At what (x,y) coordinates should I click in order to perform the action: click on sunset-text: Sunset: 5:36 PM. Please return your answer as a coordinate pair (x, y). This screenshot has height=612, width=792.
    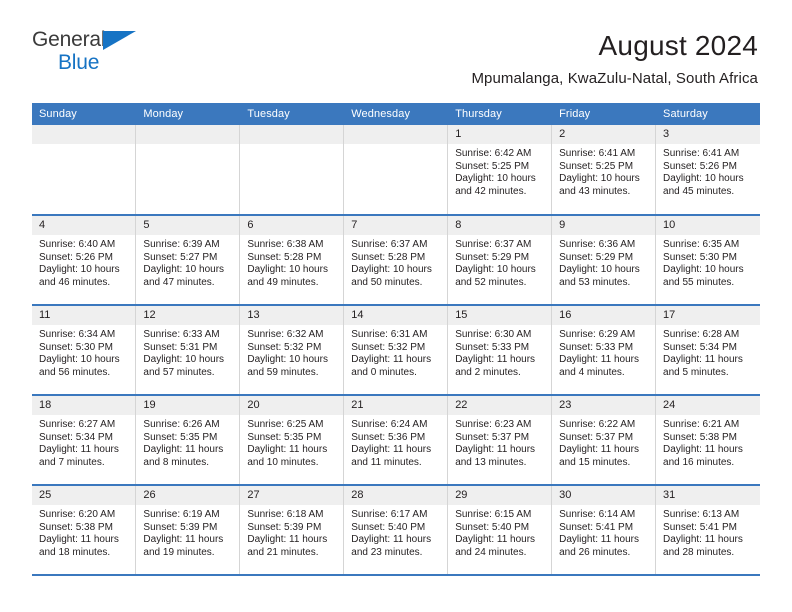
    Looking at the image, I should click on (388, 437).